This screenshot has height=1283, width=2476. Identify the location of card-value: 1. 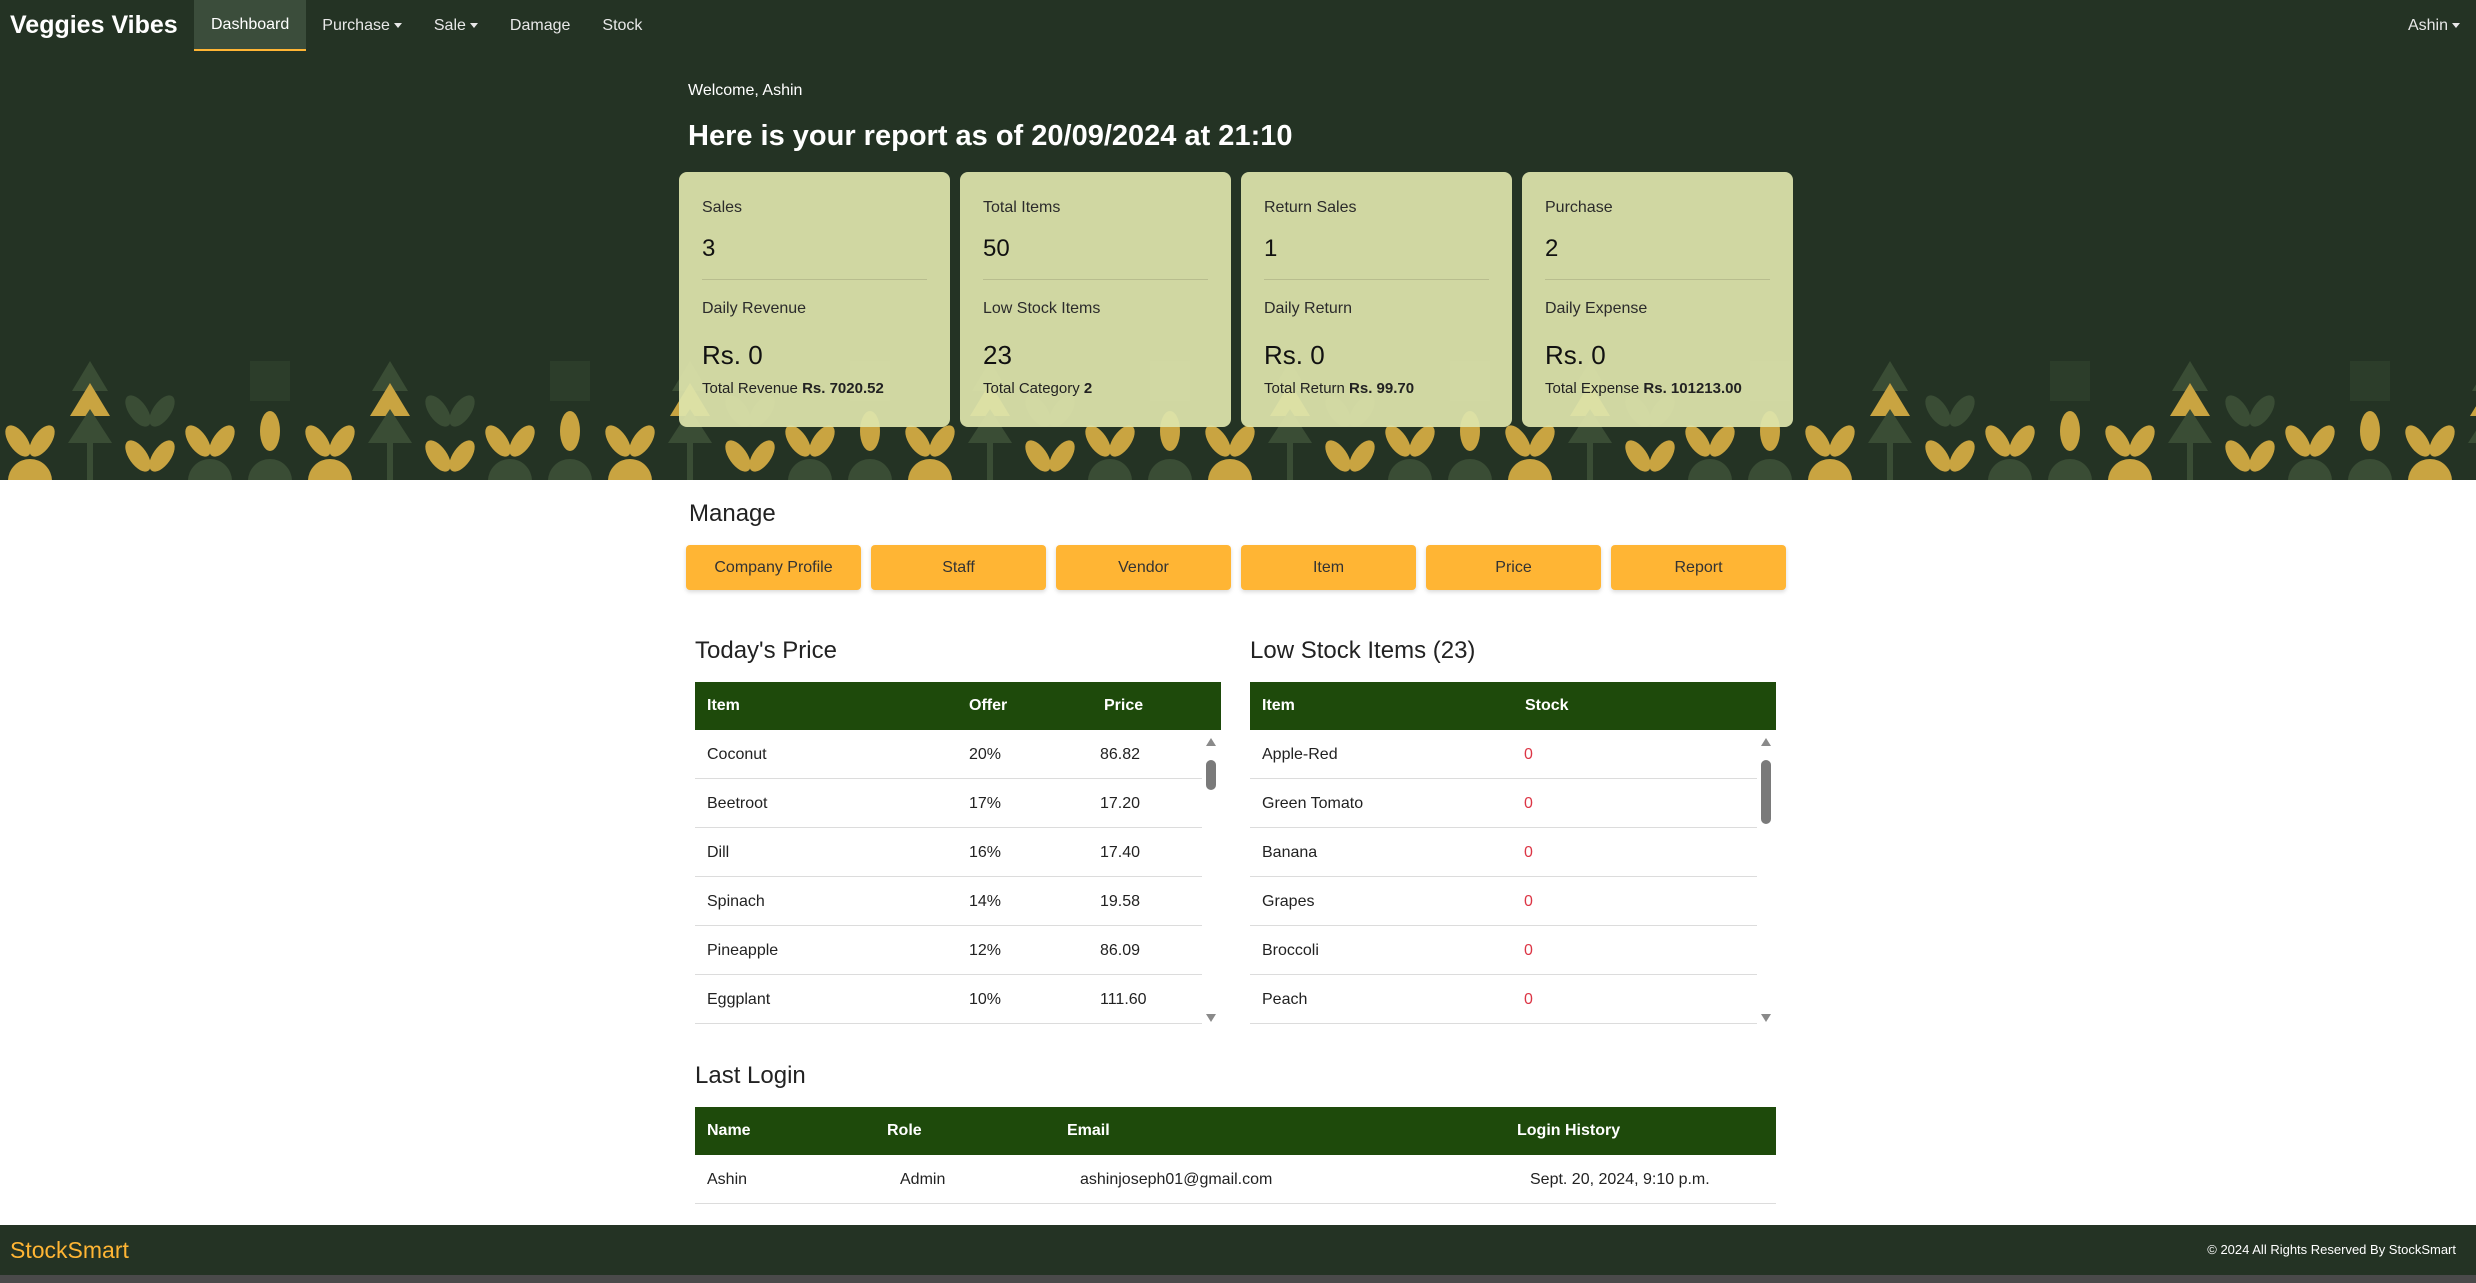
(1271, 248).